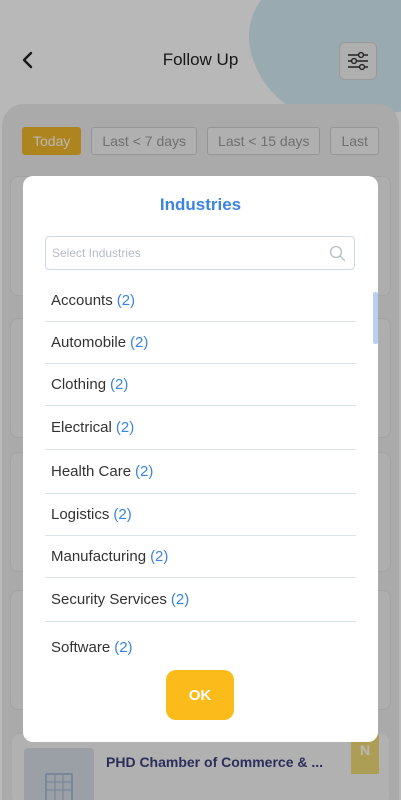 This screenshot has width=401, height=800. Describe the element at coordinates (89, 342) in the screenshot. I see `item-label: Automobile` at that location.